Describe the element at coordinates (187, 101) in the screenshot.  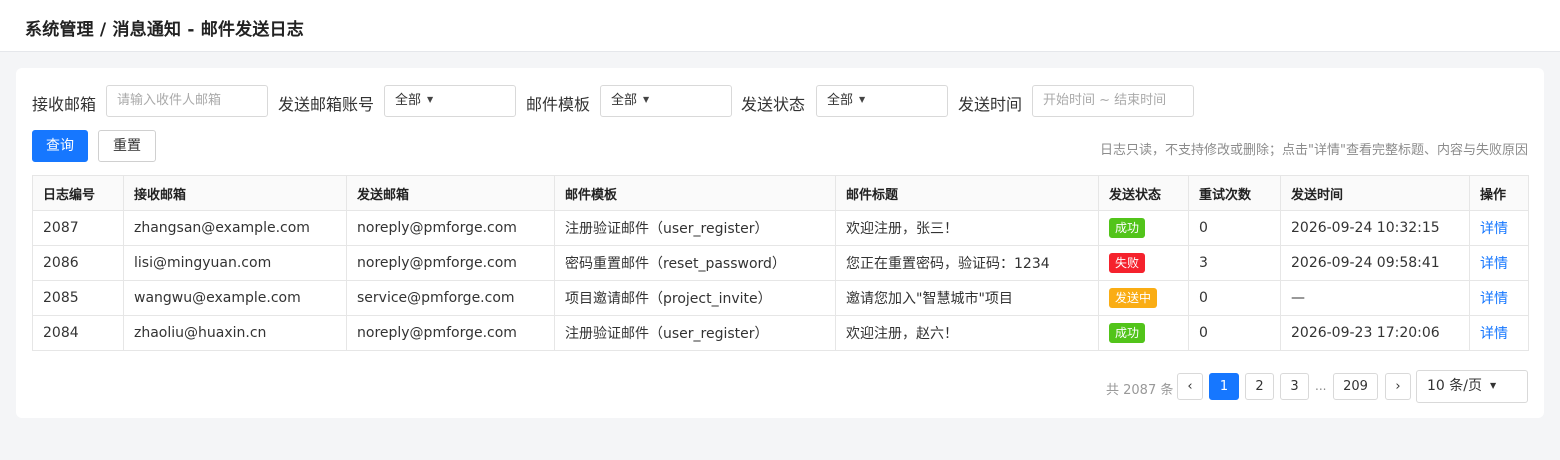
I see `recipient-email-input: 请输入收件人邮箱` at that location.